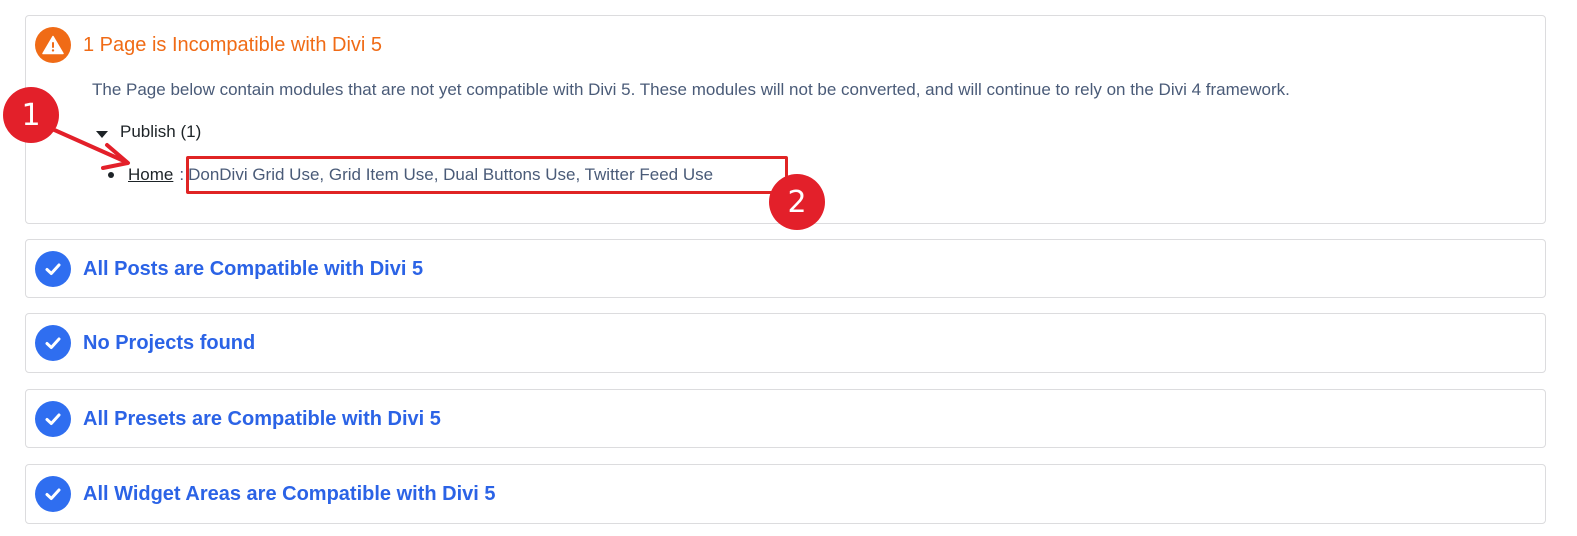  Describe the element at coordinates (31, 115) in the screenshot. I see `annotation-marker-1: 1` at that location.